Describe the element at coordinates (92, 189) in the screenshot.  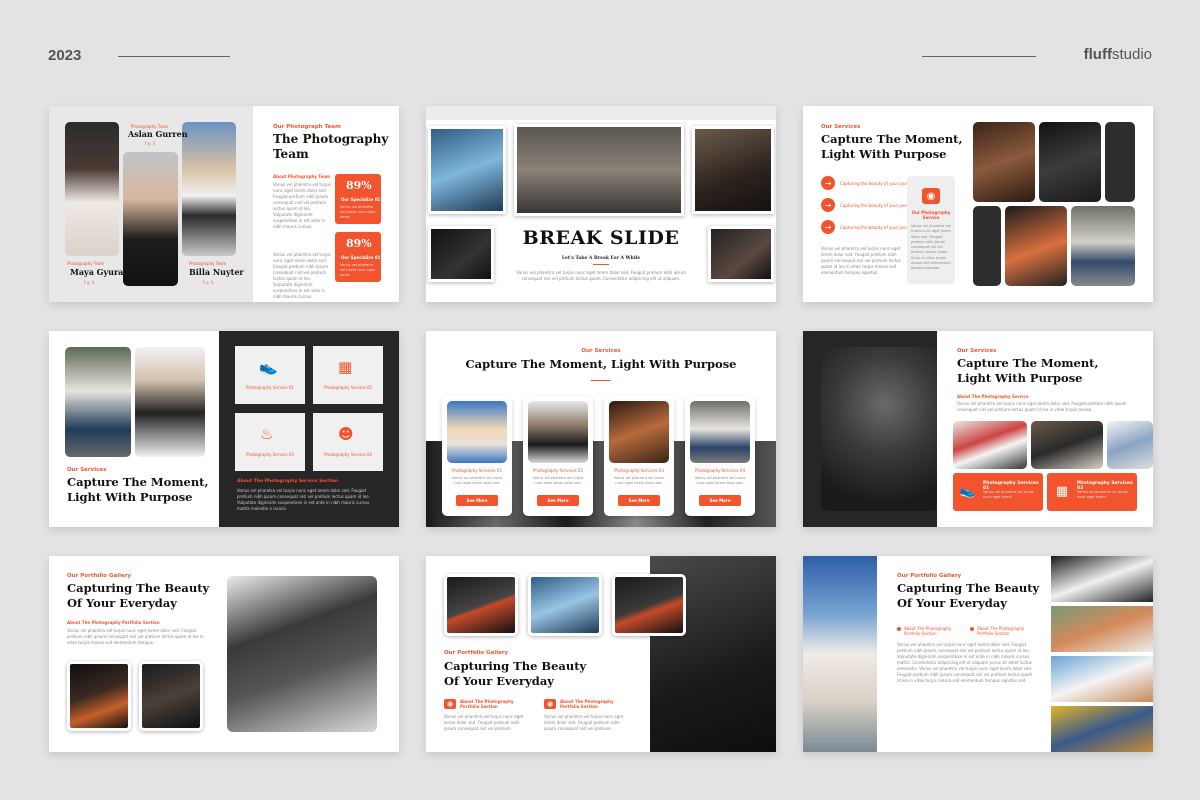
I see `member-photo-left` at that location.